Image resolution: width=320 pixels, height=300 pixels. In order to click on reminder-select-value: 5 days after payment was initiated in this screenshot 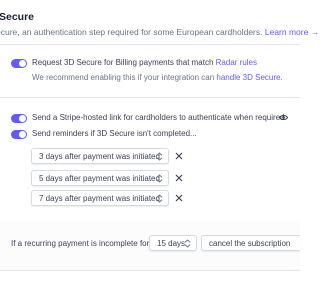, I will do `click(99, 178)`.